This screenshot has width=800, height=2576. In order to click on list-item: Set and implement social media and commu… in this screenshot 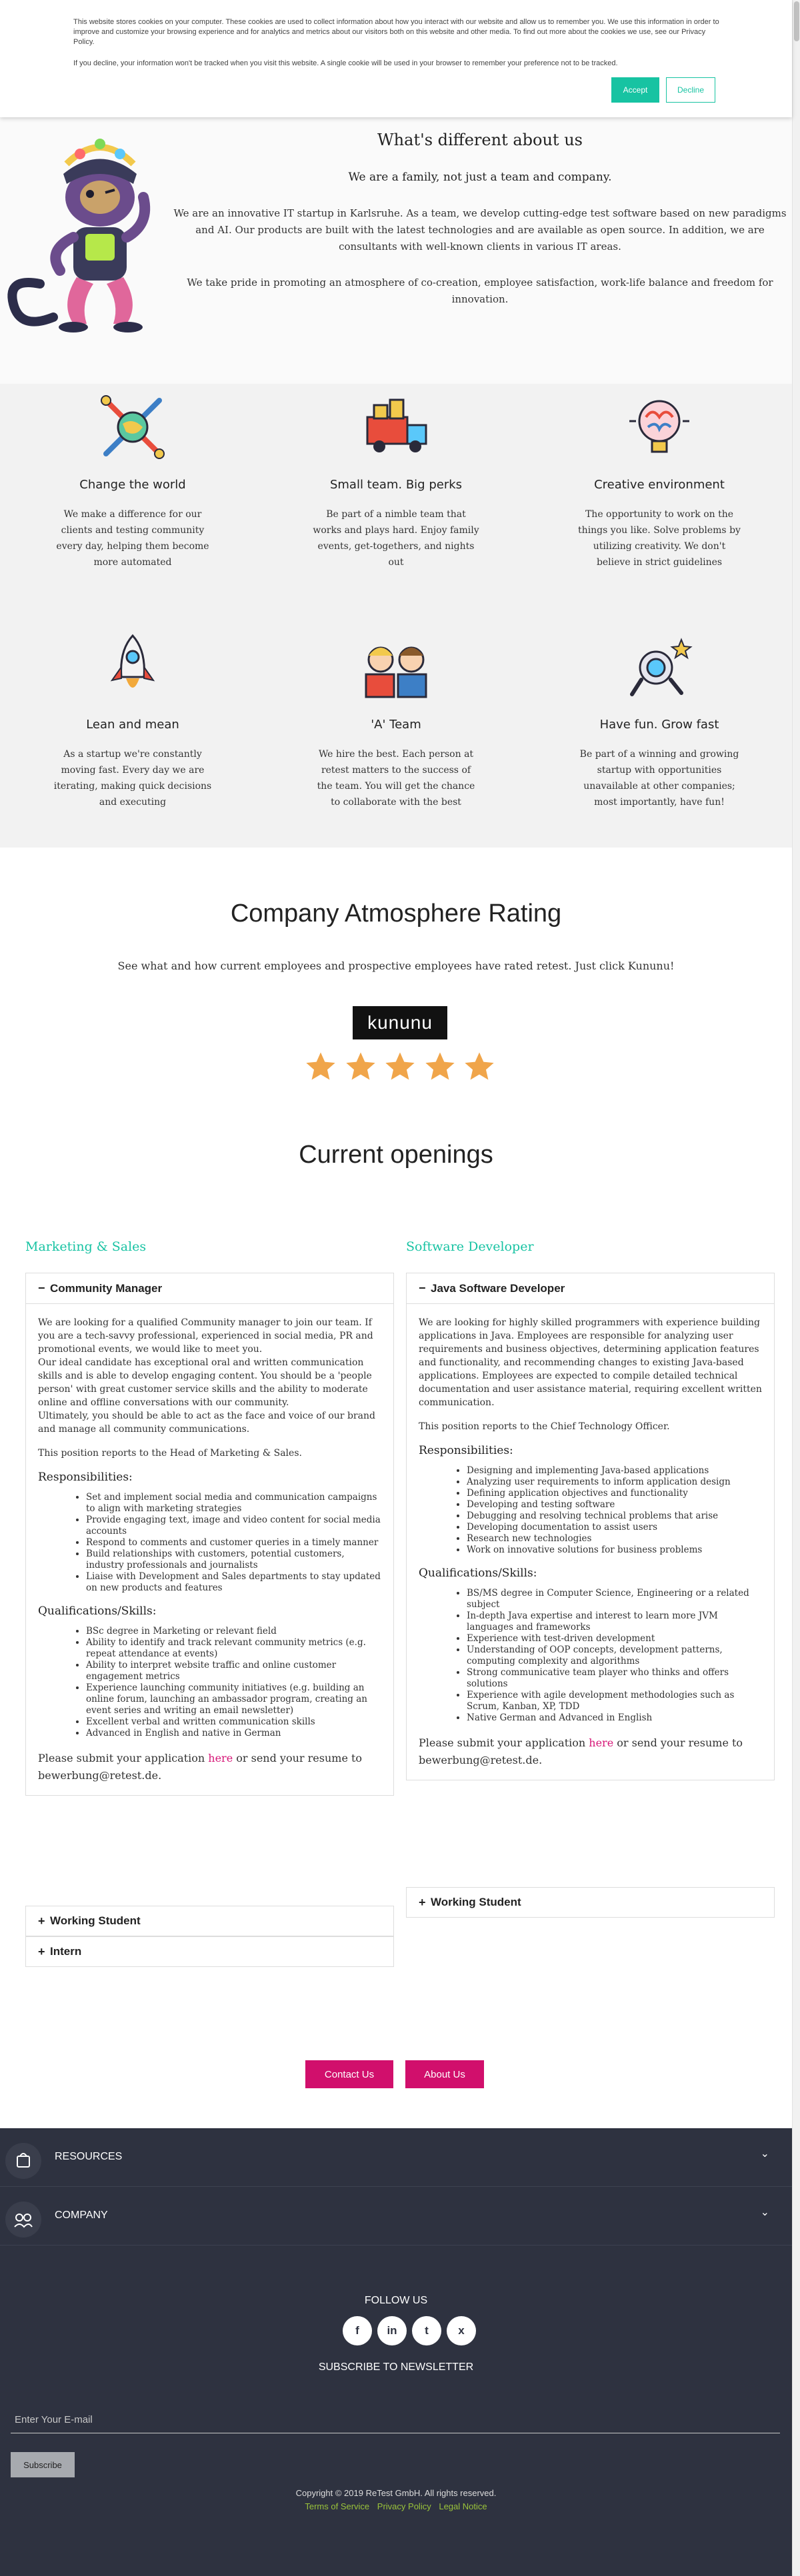, I will do `click(233, 1504)`.